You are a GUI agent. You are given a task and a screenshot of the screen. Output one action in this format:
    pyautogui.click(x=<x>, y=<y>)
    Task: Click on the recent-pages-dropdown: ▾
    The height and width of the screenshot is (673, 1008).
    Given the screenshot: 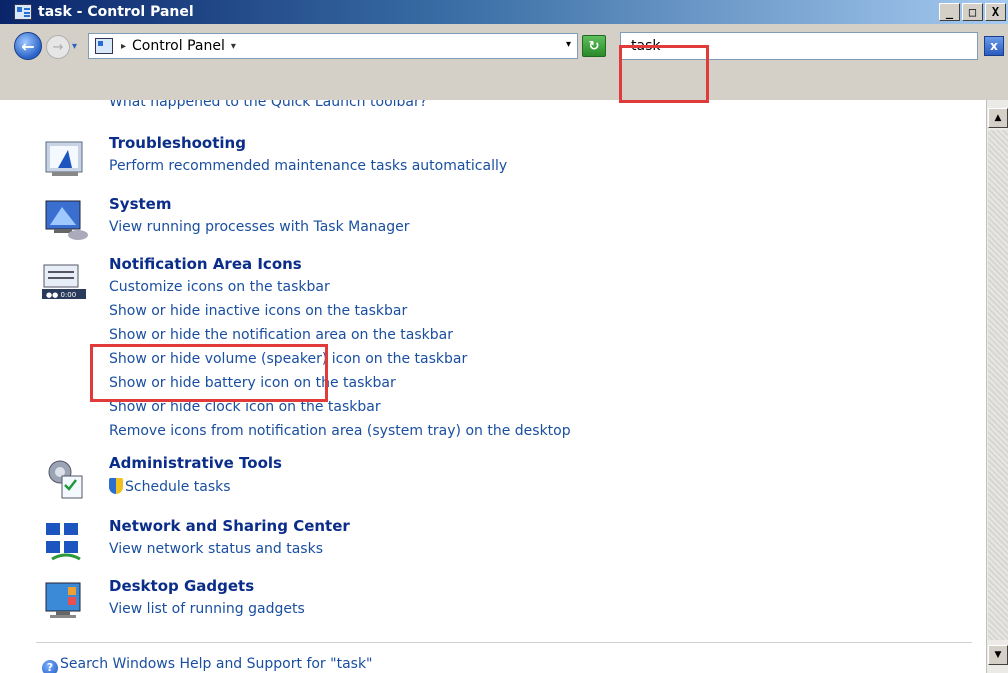 What is the action you would take?
    pyautogui.click(x=74, y=46)
    